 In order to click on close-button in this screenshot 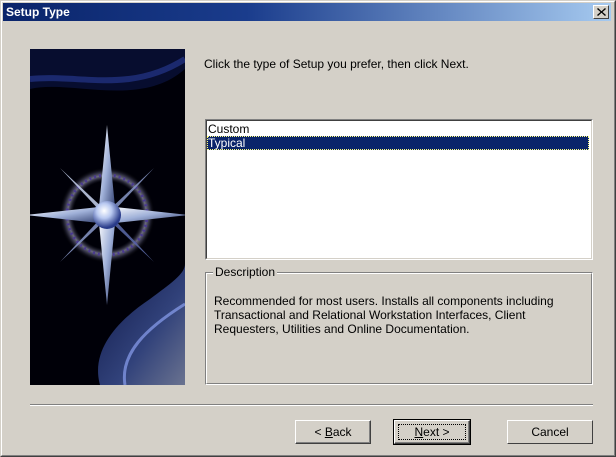, I will do `click(601, 12)`.